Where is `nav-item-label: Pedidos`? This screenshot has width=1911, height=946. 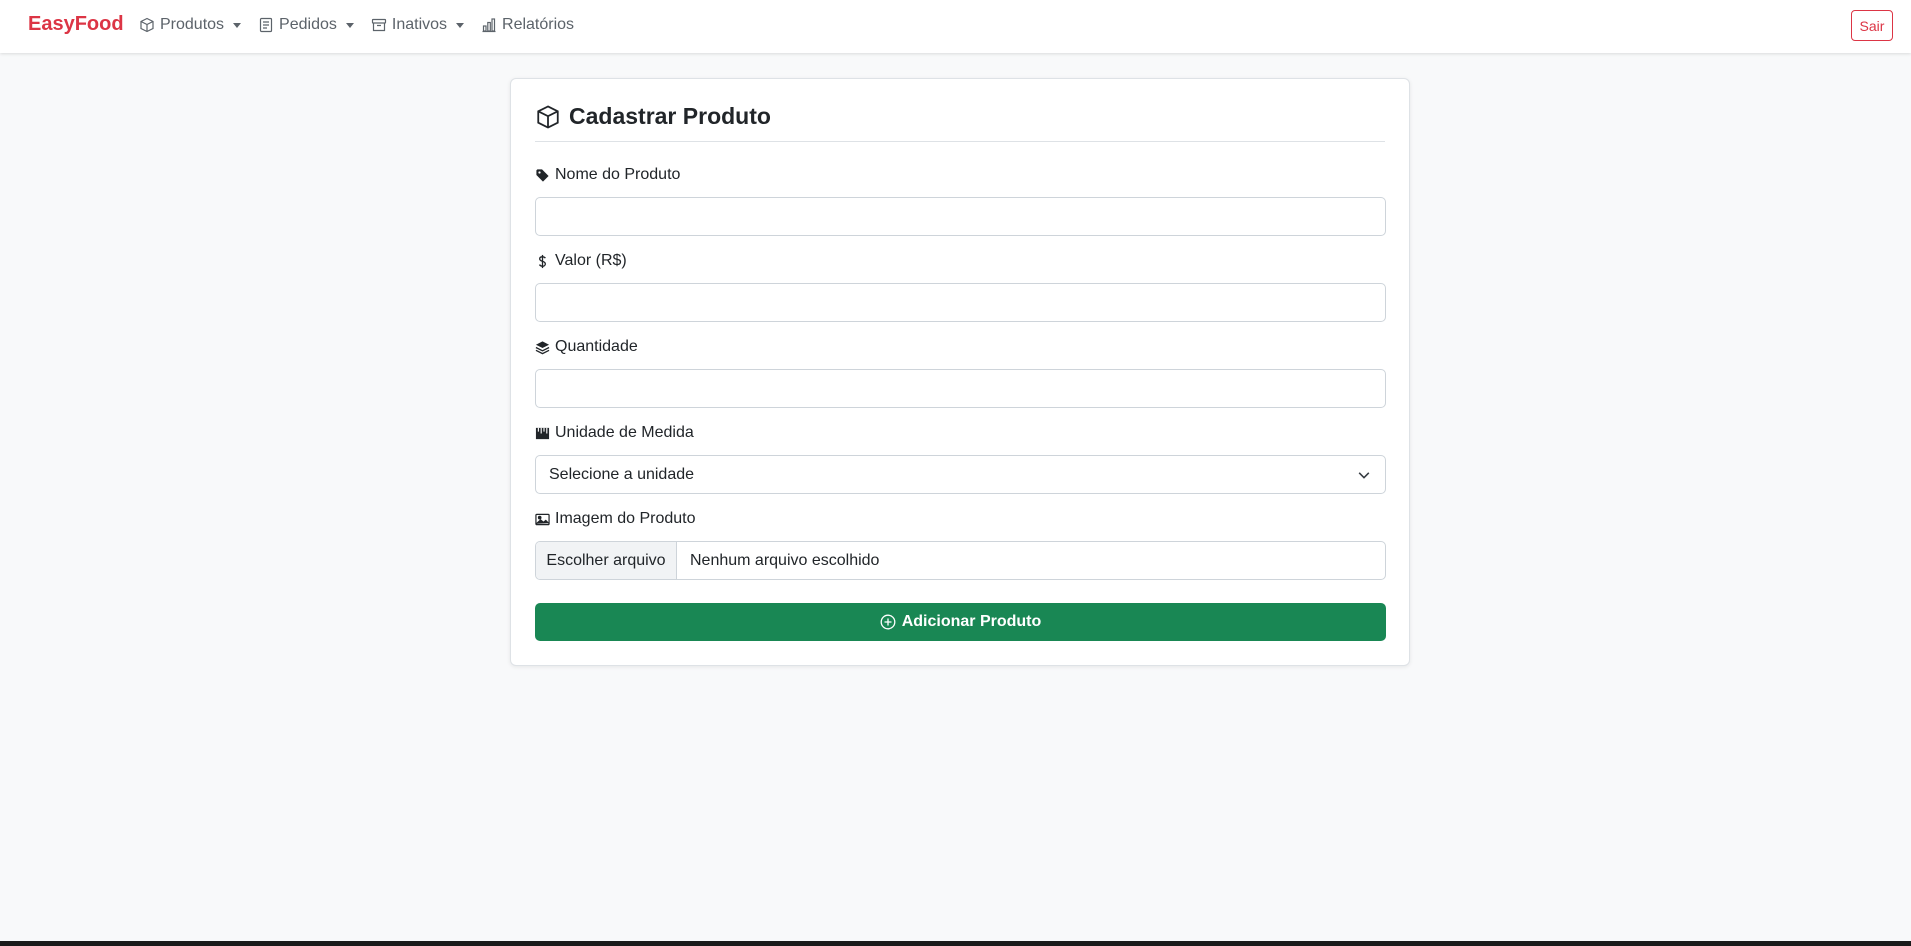 nav-item-label: Pedidos is located at coordinates (308, 24).